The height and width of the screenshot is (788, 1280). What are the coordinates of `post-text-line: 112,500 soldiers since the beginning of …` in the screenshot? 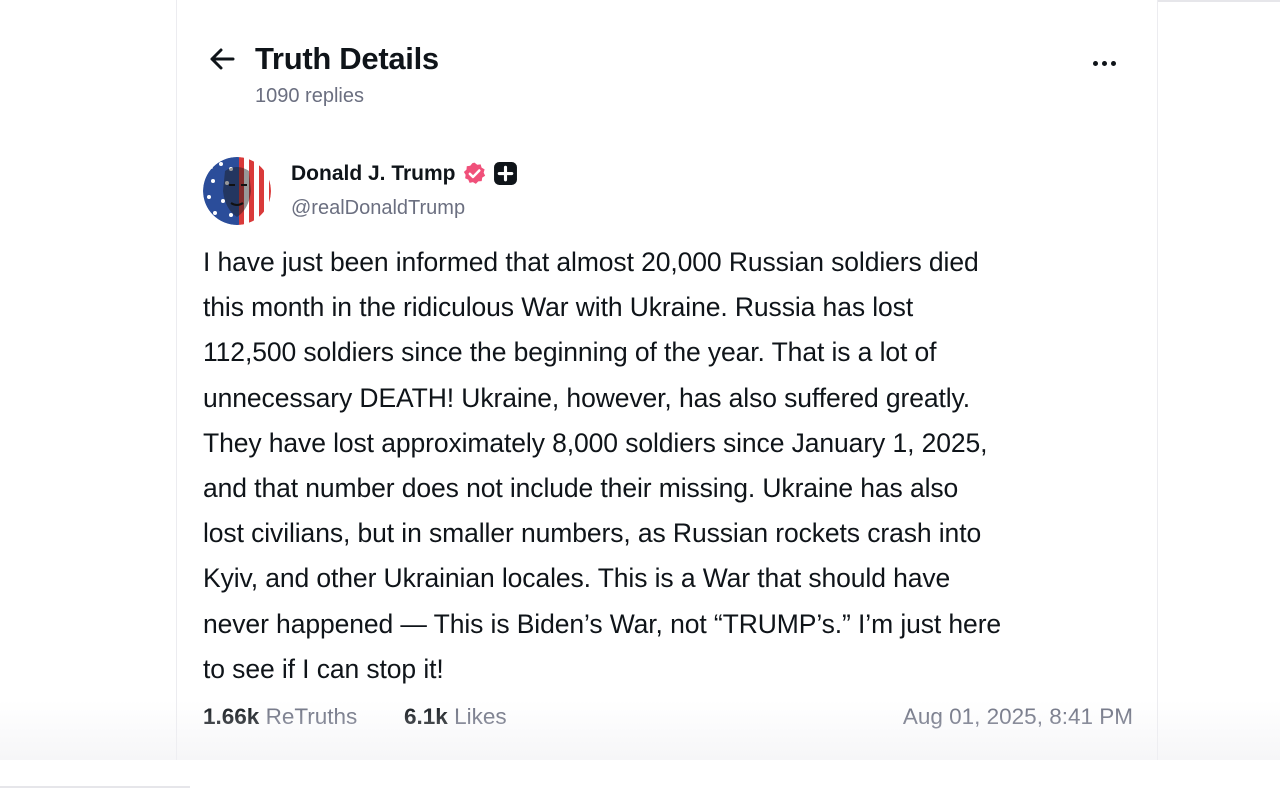 It's located at (570, 352).